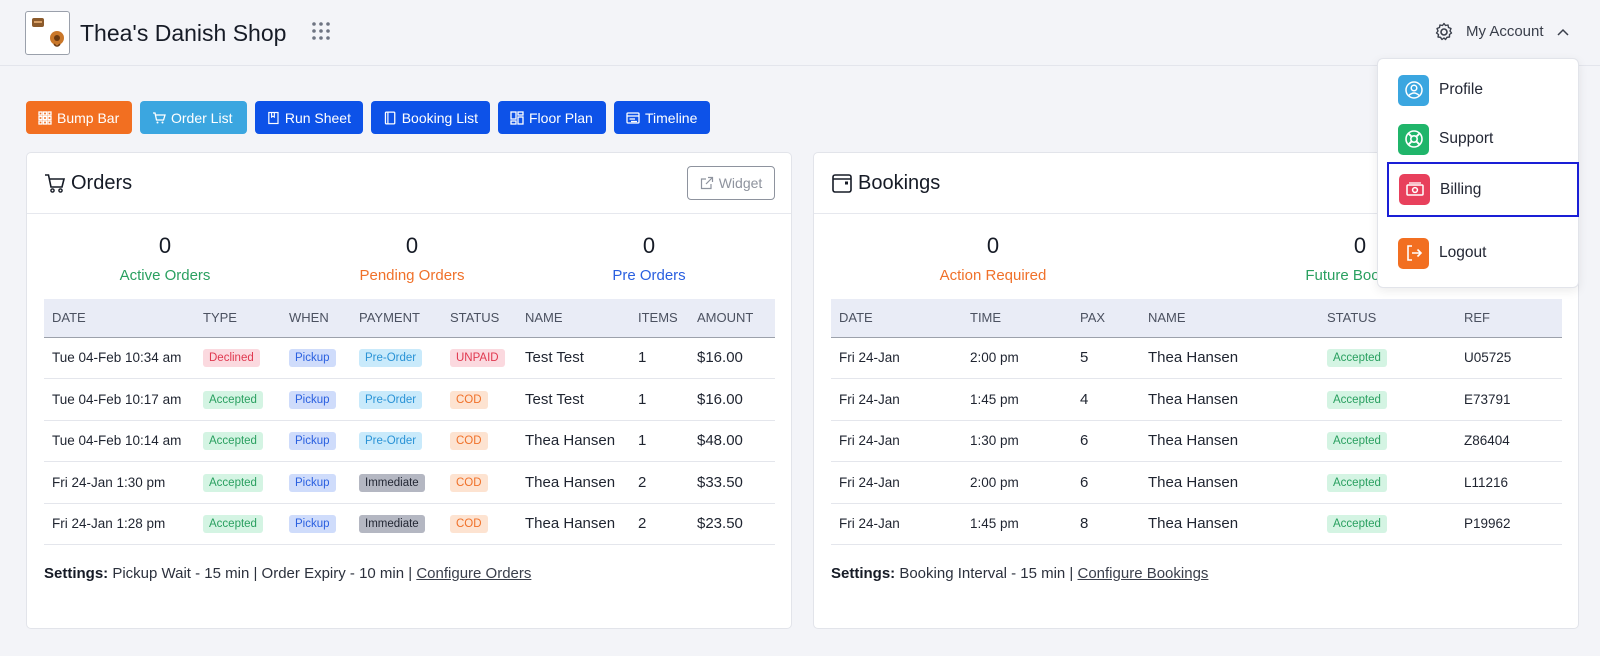  Describe the element at coordinates (1106, 318) in the screenshot. I see `column-header: PAX` at that location.